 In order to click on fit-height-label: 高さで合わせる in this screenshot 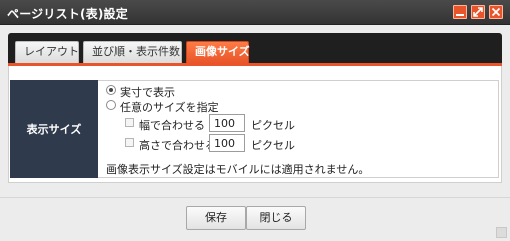, I will do `click(177, 145)`.